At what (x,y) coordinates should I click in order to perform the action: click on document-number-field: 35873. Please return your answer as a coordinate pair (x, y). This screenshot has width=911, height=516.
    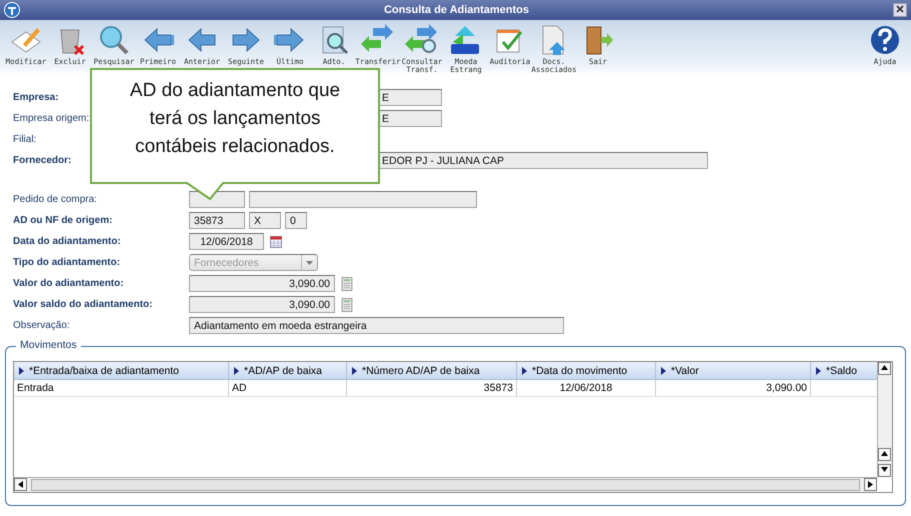
    Looking at the image, I should click on (217, 220).